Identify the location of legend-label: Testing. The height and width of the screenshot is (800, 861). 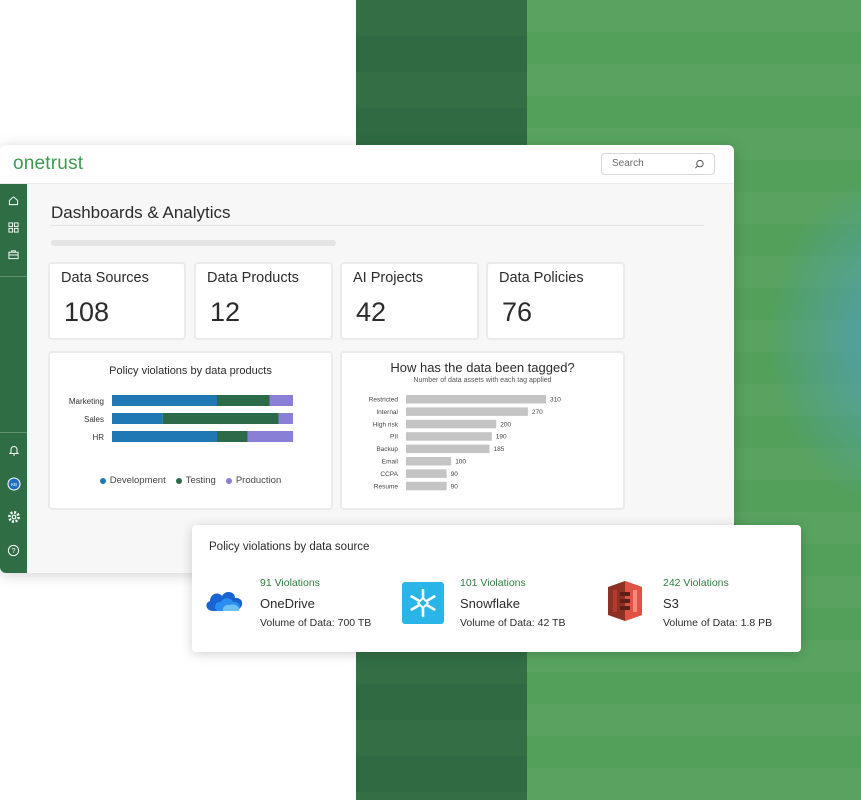
(200, 480).